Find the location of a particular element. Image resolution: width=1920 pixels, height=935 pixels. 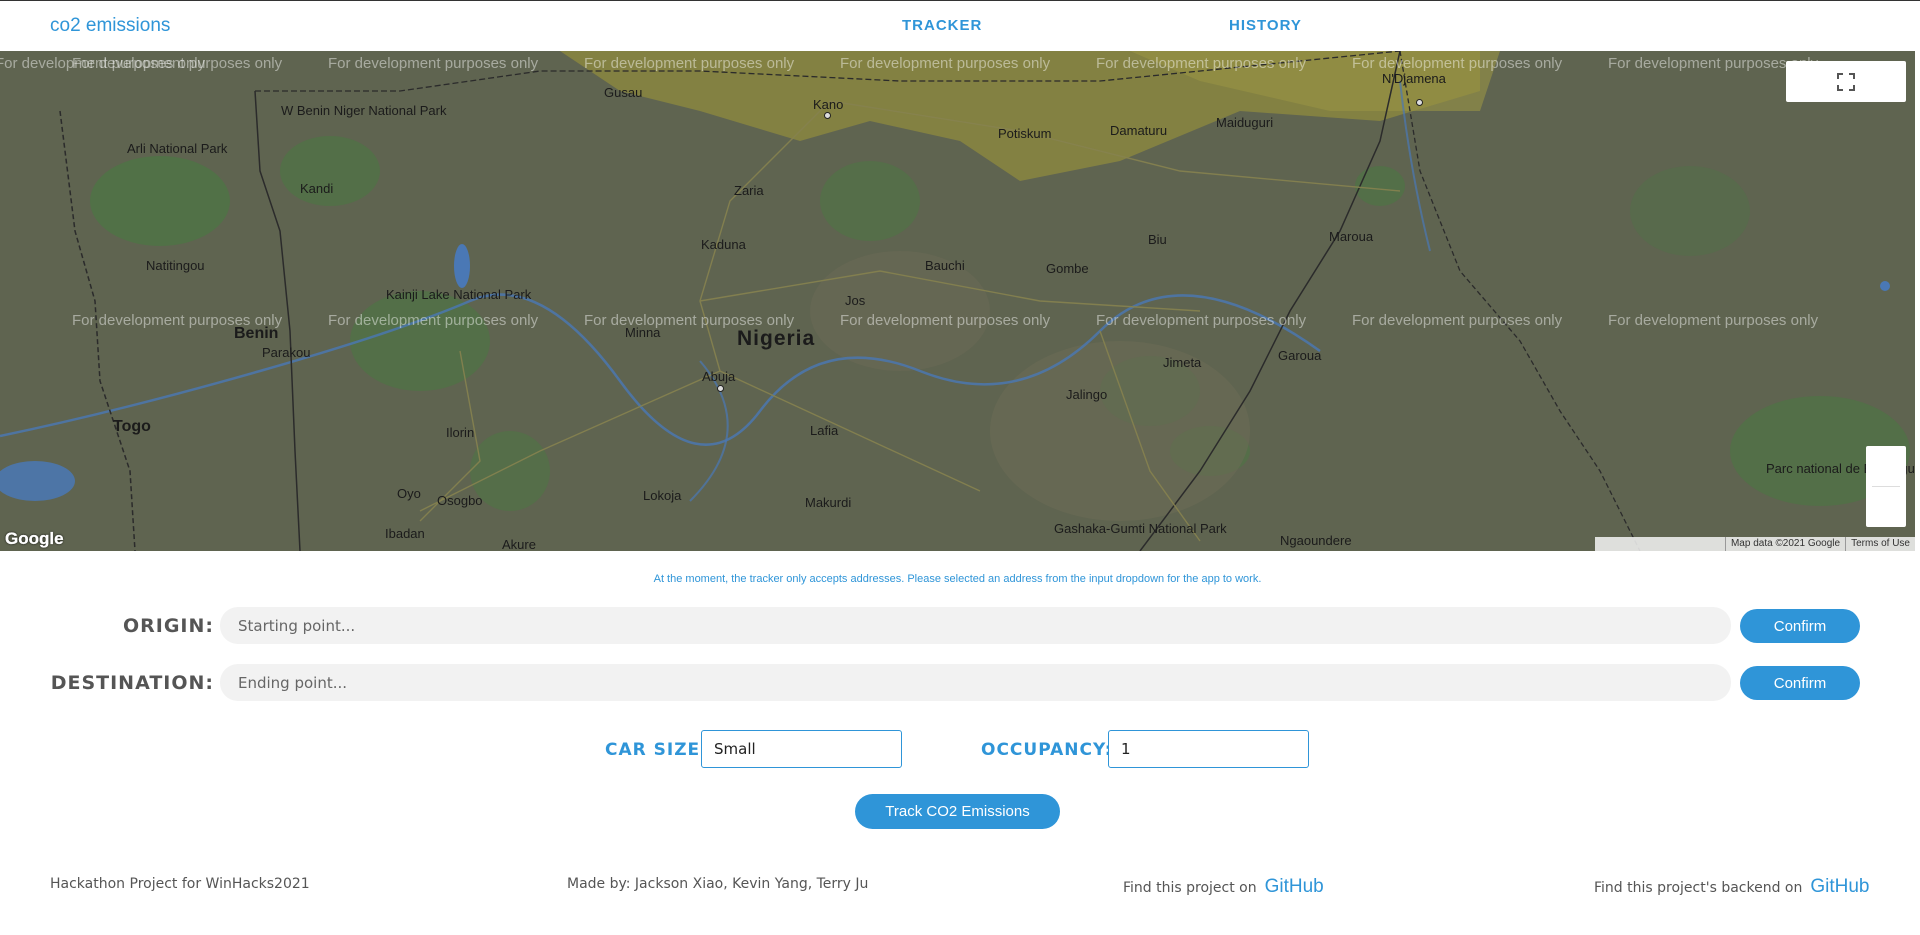

footer-hackathon: Hackathon Project for WinHacks2021 is located at coordinates (180, 884).